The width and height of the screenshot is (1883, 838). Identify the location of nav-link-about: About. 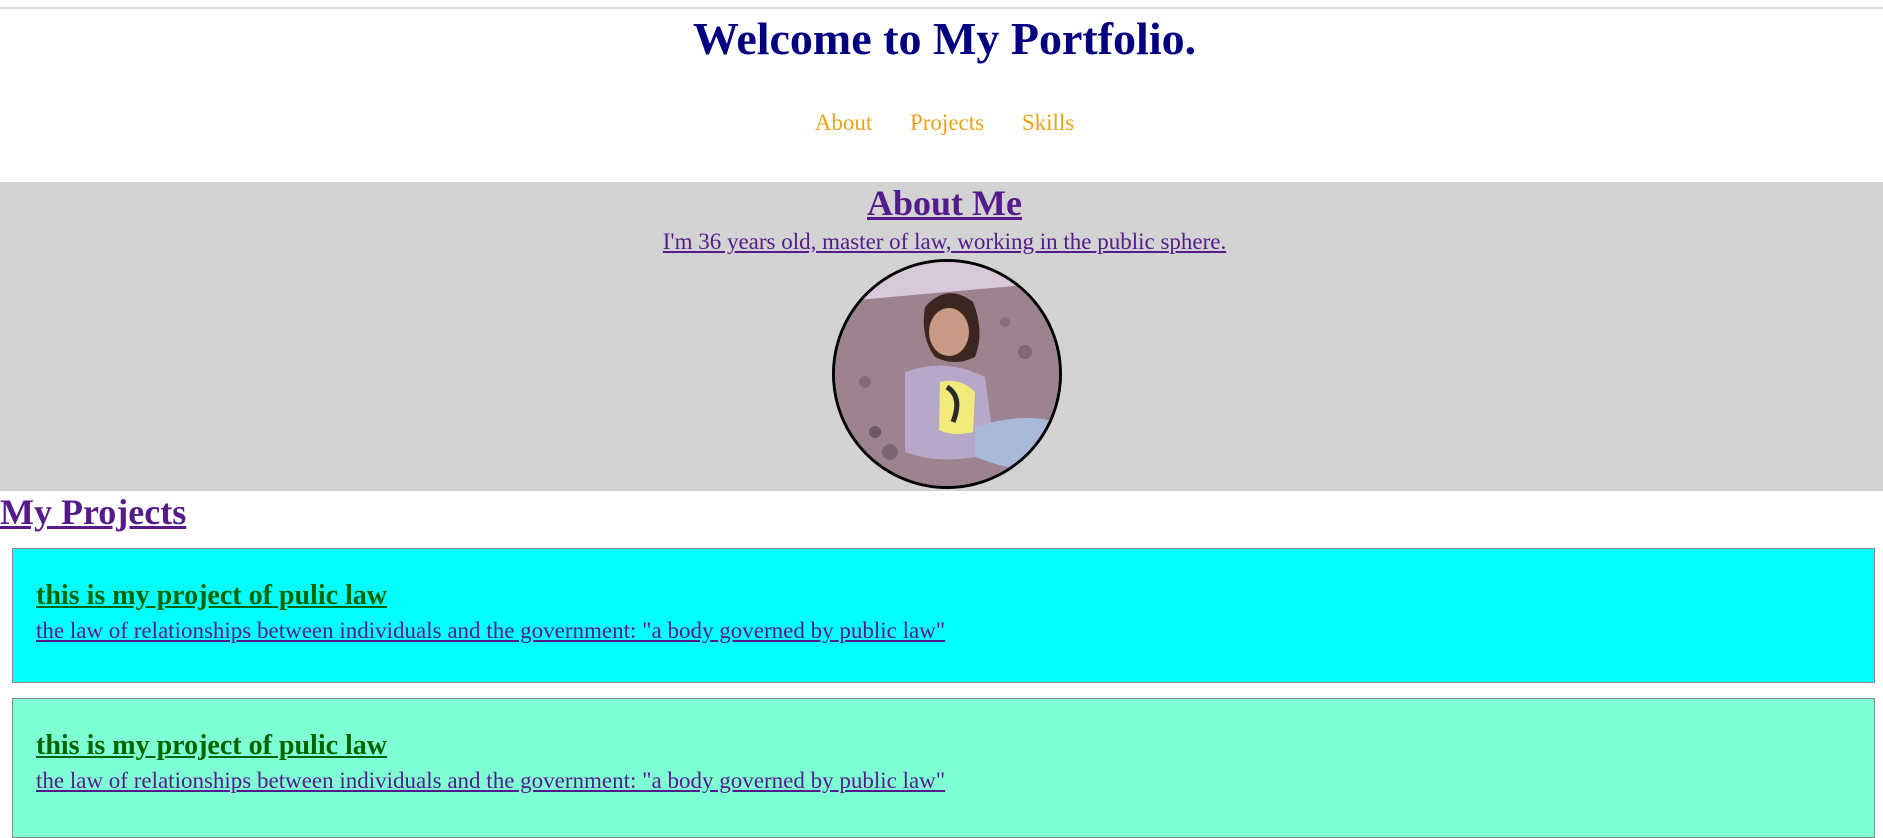
(844, 122).